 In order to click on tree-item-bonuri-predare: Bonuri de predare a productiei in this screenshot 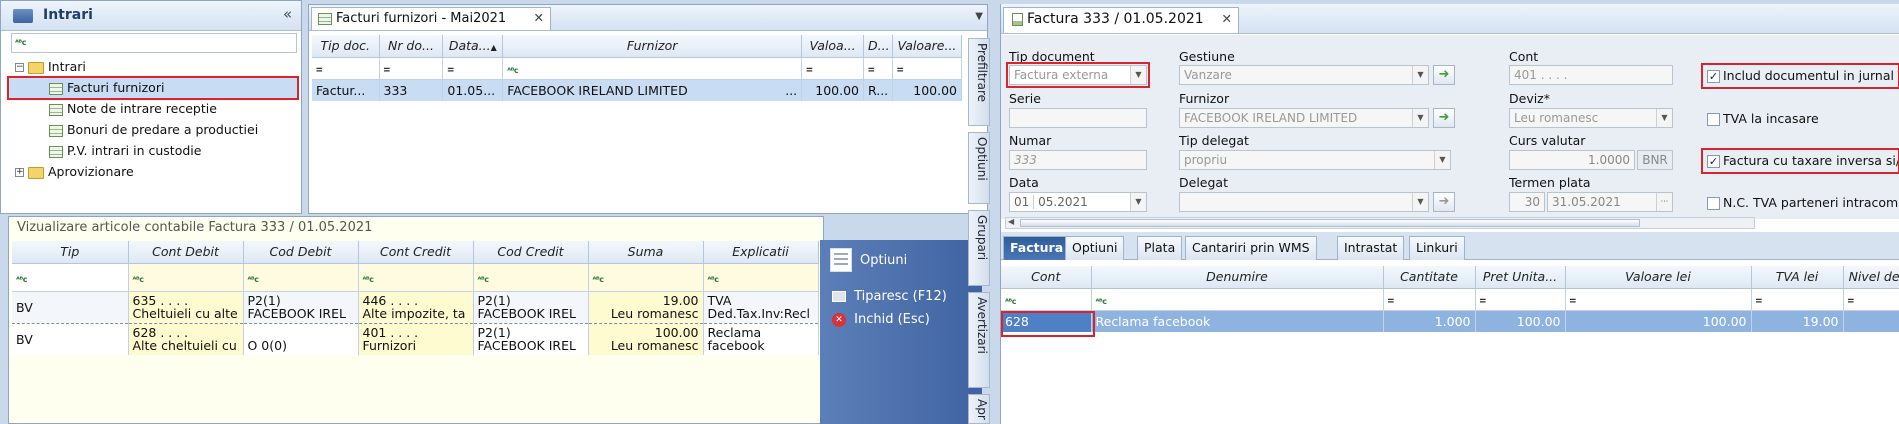, I will do `click(153, 130)`.